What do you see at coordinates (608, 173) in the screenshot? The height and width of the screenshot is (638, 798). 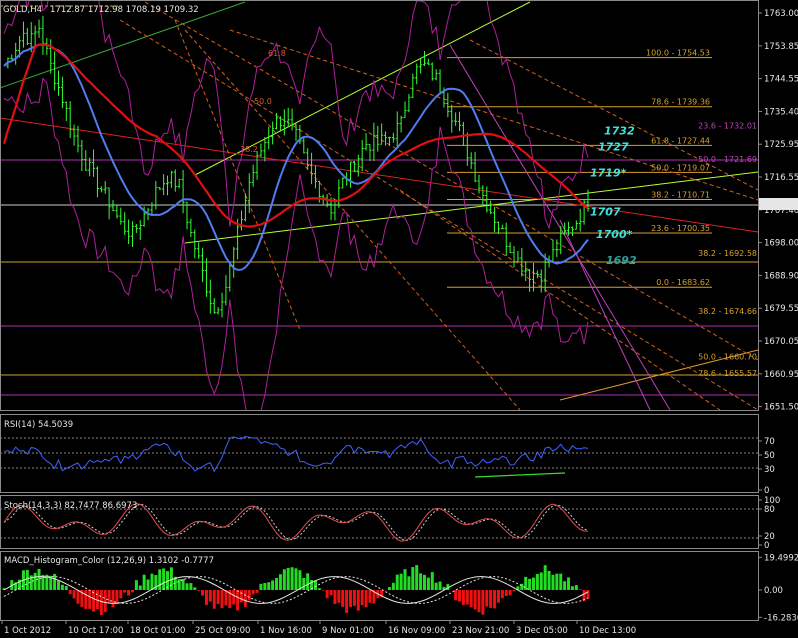 I see `price-annotation: 1719*` at bounding box center [608, 173].